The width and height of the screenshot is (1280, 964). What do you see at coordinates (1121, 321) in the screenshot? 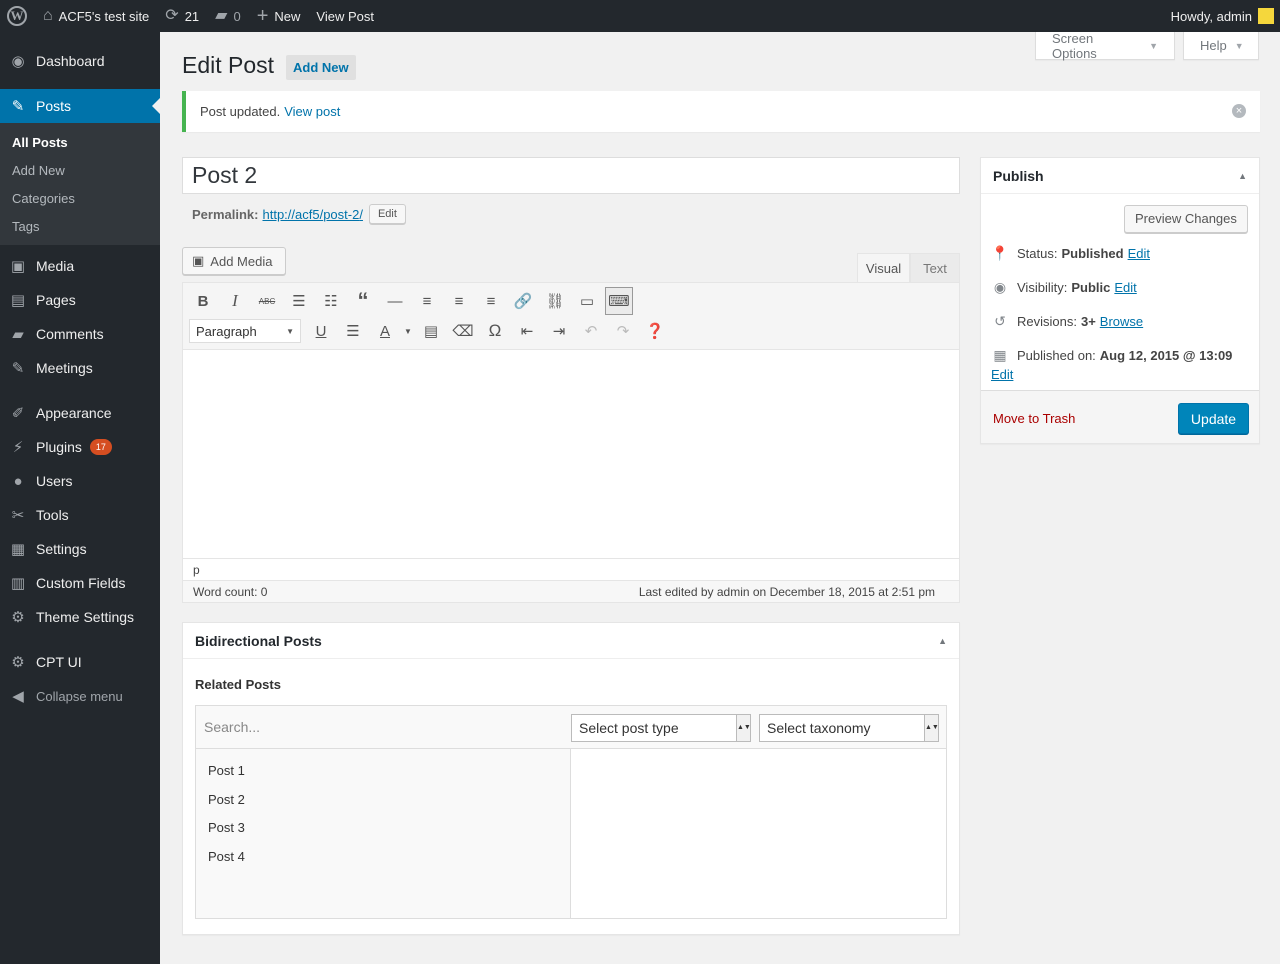
I see `browse-revisions-link: Browse` at bounding box center [1121, 321].